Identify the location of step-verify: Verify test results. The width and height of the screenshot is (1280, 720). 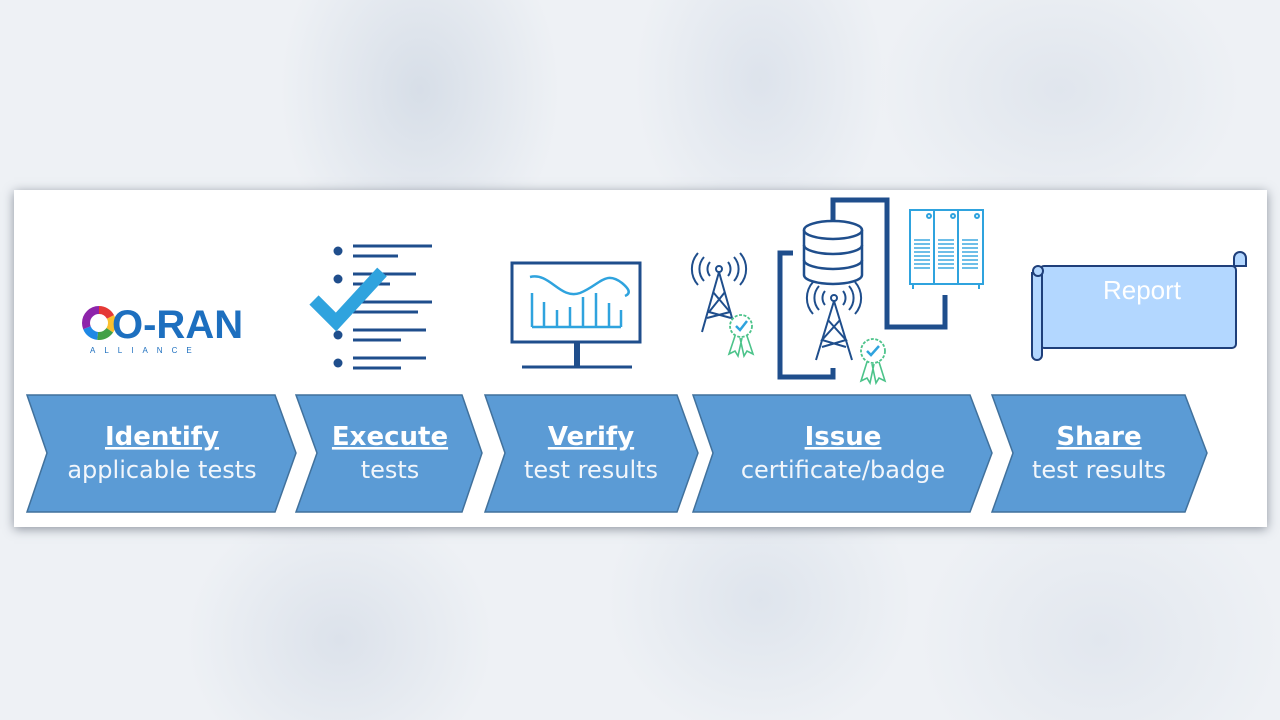
(591, 453).